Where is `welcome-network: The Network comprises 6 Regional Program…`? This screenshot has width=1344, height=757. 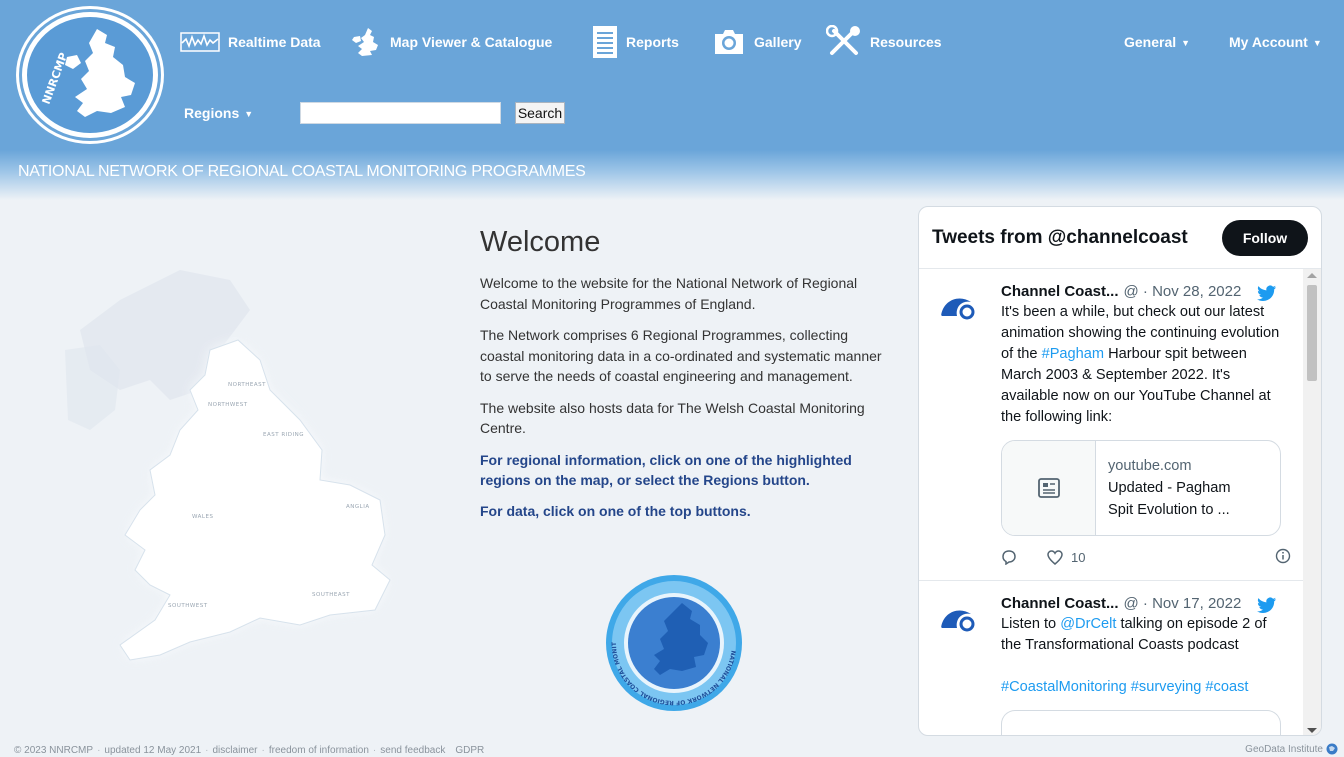 welcome-network: The Network comprises 6 Regional Program… is located at coordinates (681, 355).